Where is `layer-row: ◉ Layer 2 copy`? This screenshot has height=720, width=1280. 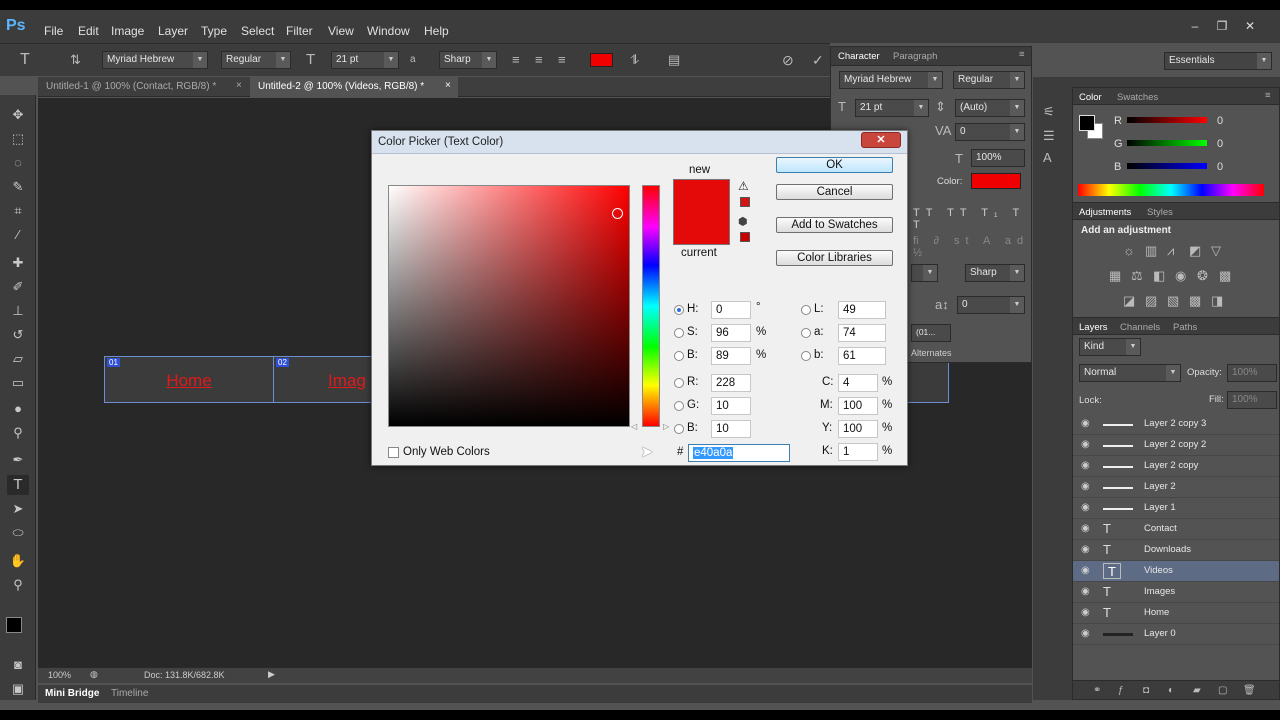 layer-row: ◉ Layer 2 copy is located at coordinates (1176, 466).